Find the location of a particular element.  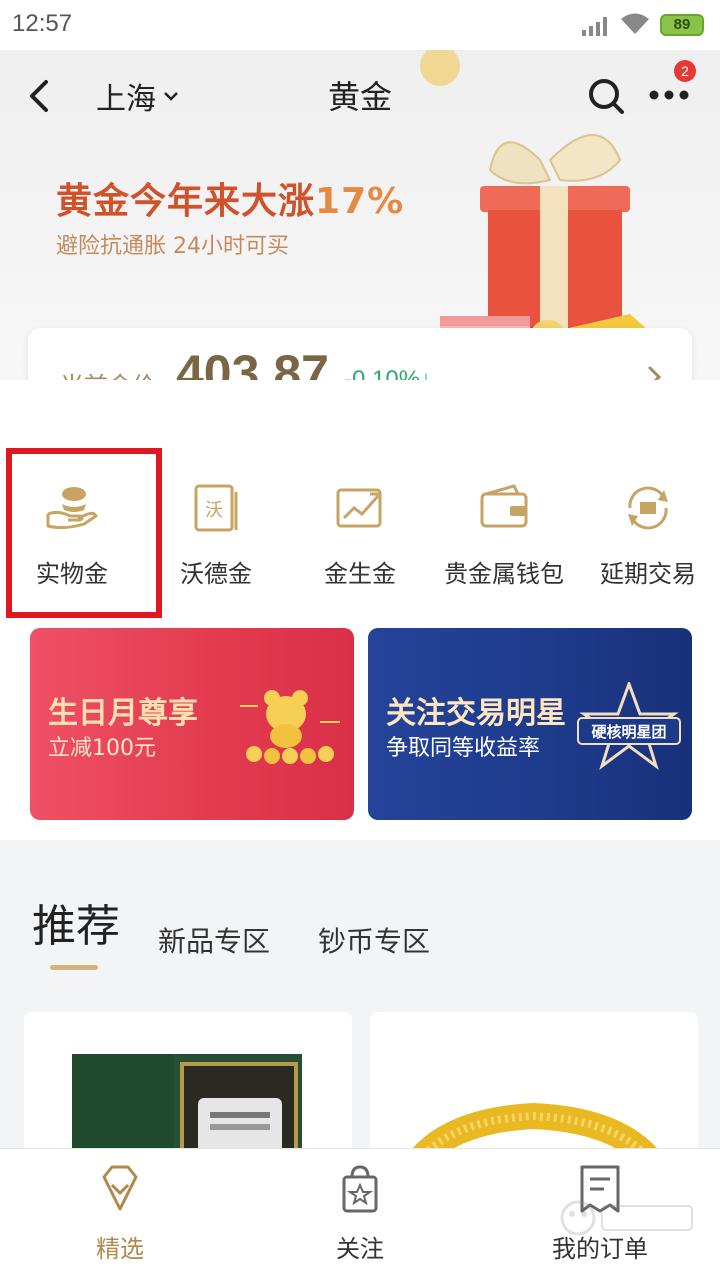

banner-subtitle: 立减100元 is located at coordinates (102, 748).